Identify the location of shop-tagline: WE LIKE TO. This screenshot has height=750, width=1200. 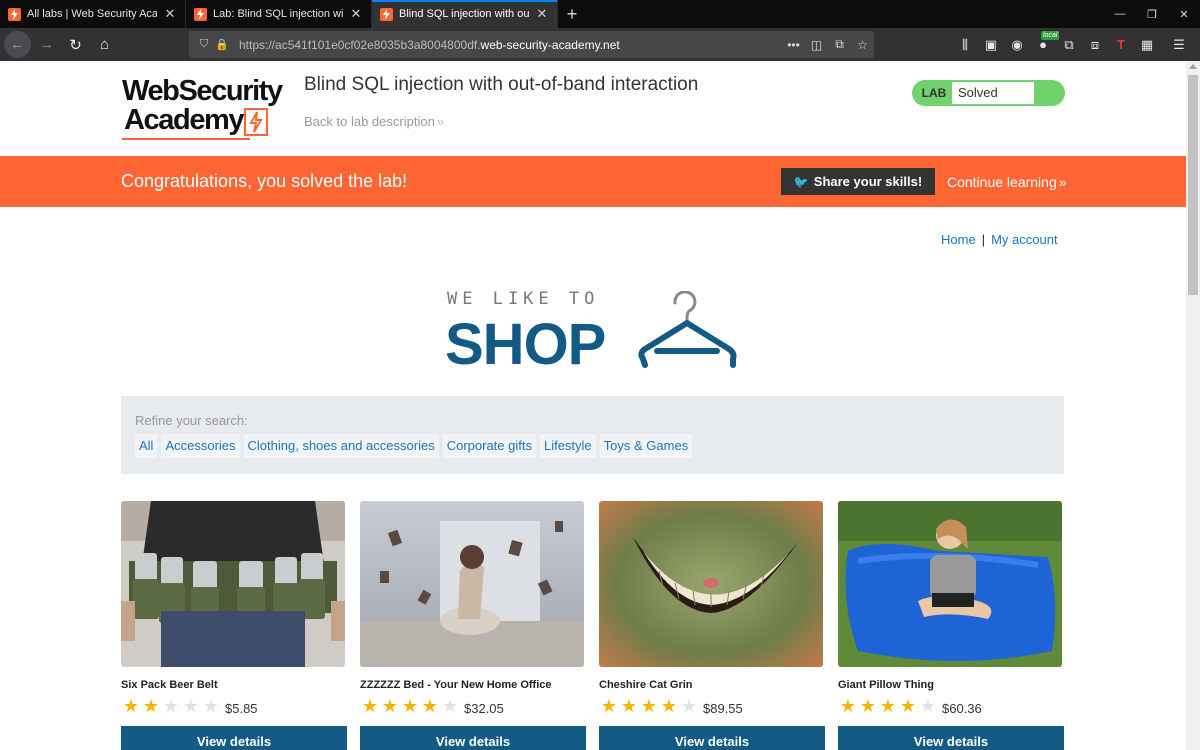
(523, 299).